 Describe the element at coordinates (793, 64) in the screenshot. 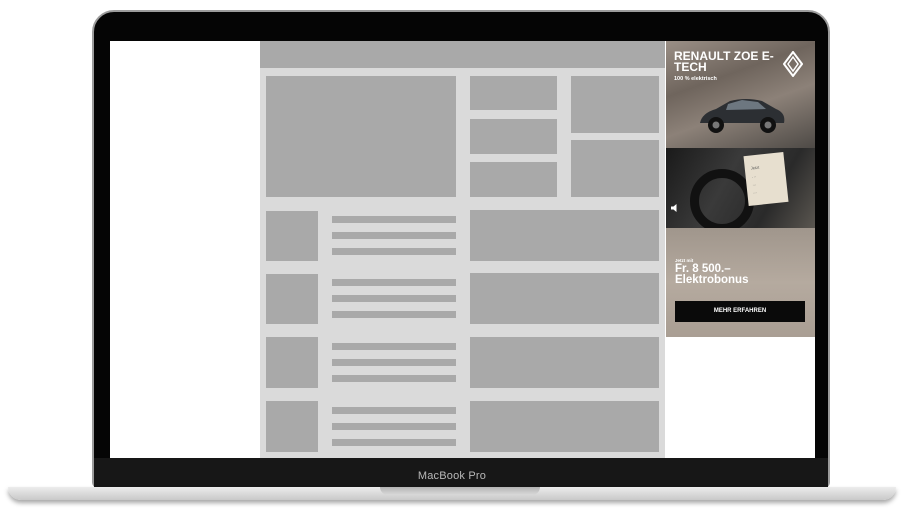

I see `renault-logo-icon` at that location.